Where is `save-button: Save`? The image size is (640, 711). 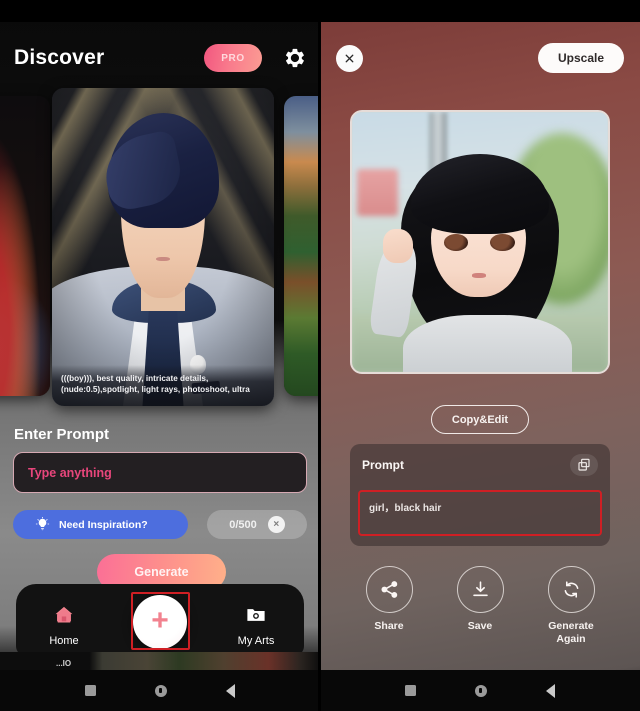
save-button: Save is located at coordinates (480, 606).